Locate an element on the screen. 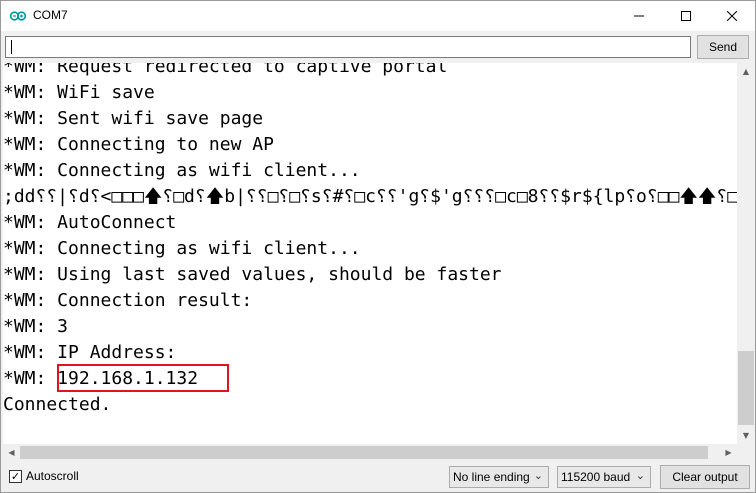  line-ending-value: No line ending is located at coordinates (491, 477).